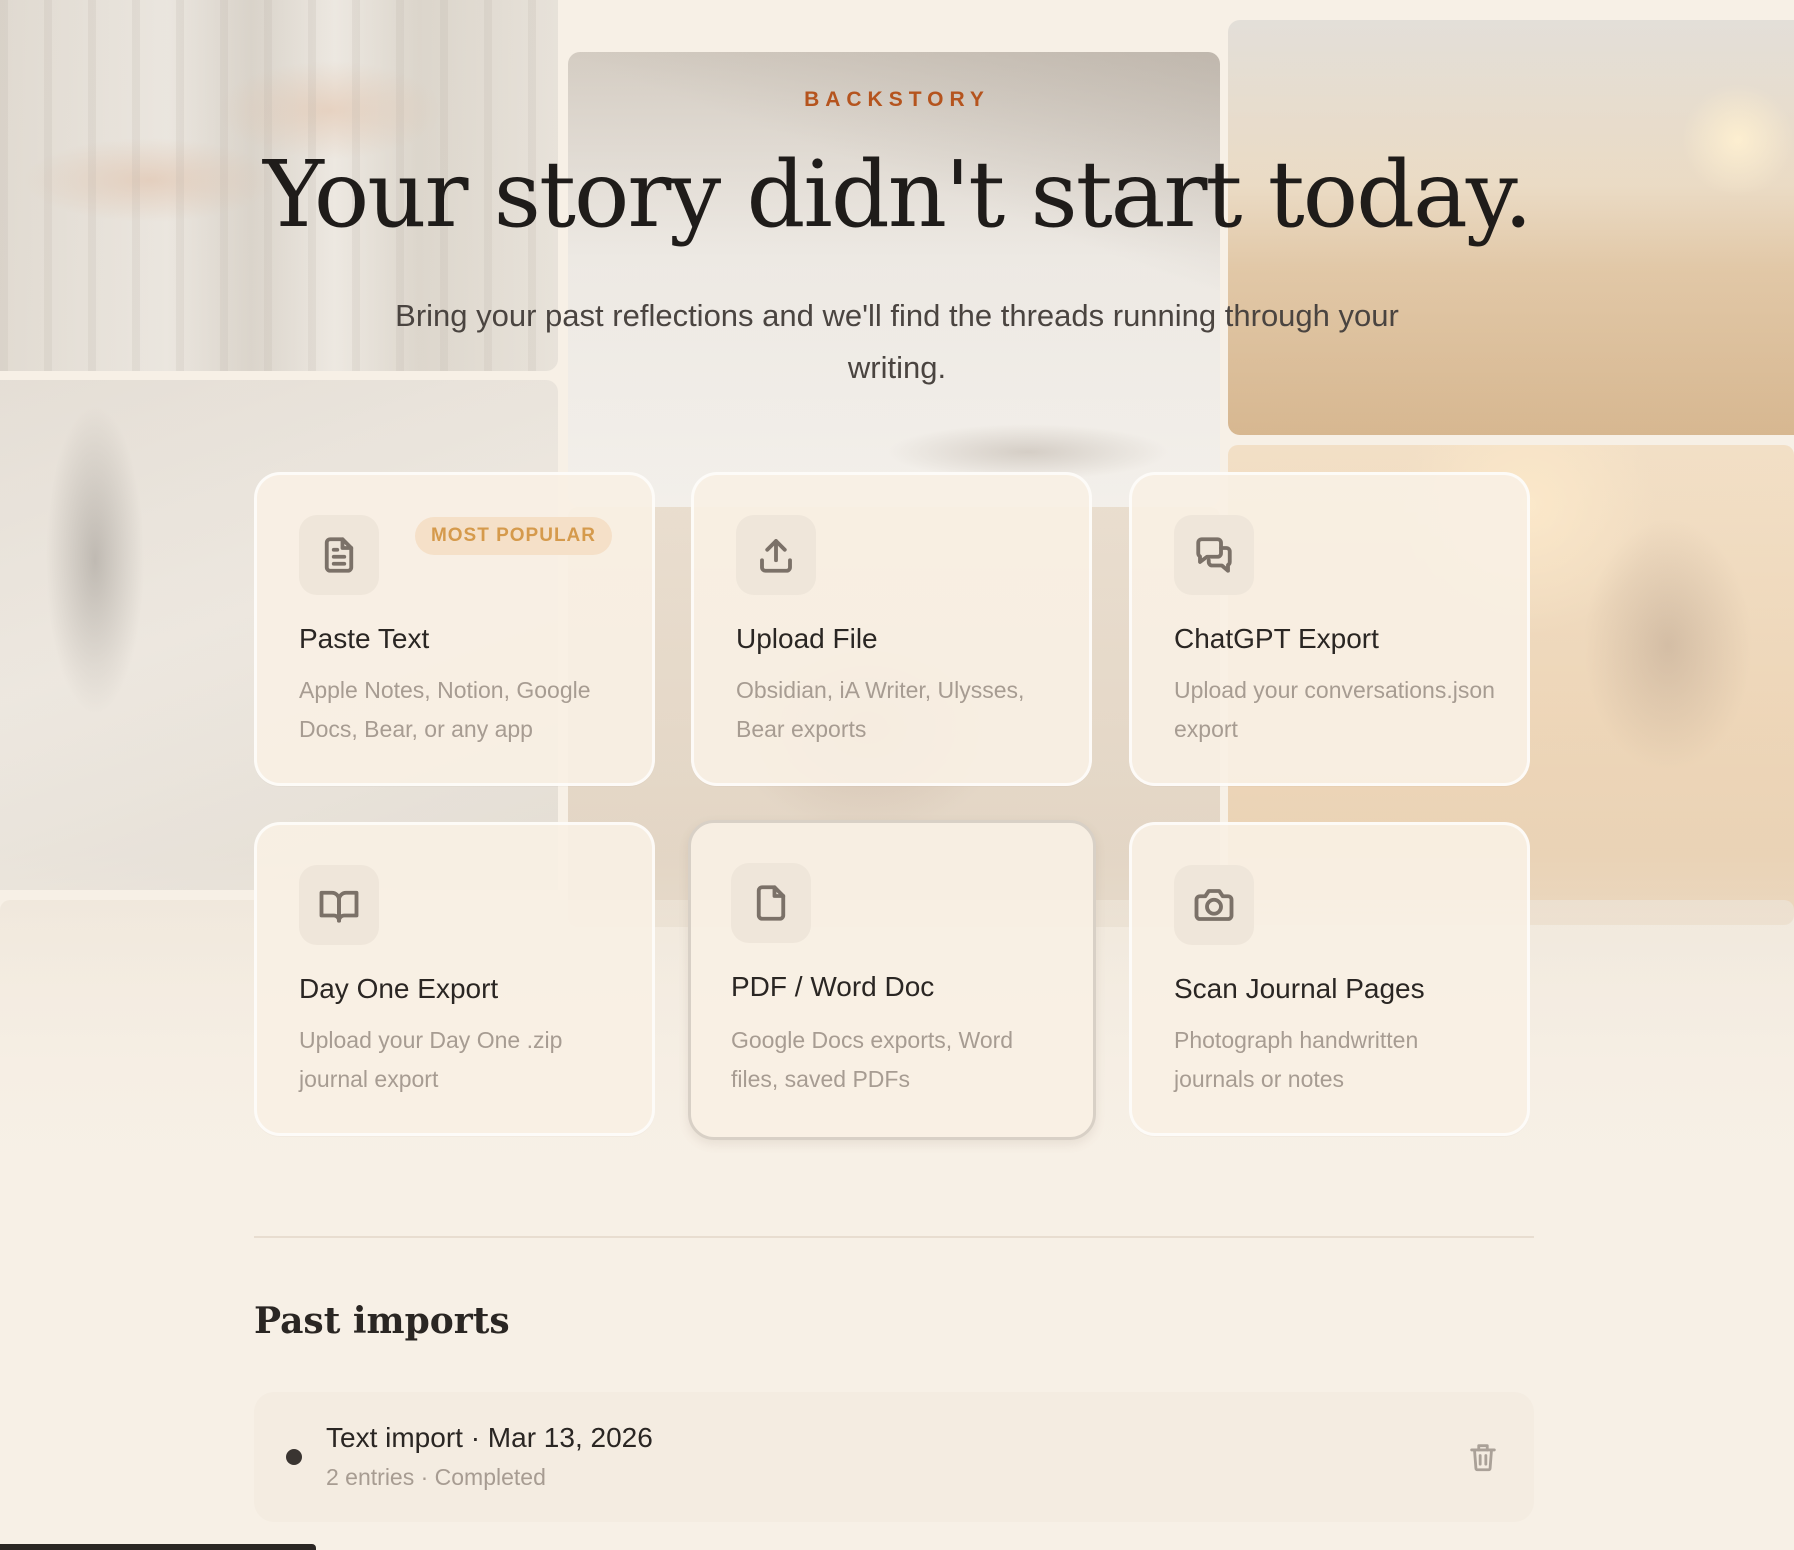 The width and height of the screenshot is (1794, 1550). Describe the element at coordinates (294, 1457) in the screenshot. I see `status-dot` at that location.